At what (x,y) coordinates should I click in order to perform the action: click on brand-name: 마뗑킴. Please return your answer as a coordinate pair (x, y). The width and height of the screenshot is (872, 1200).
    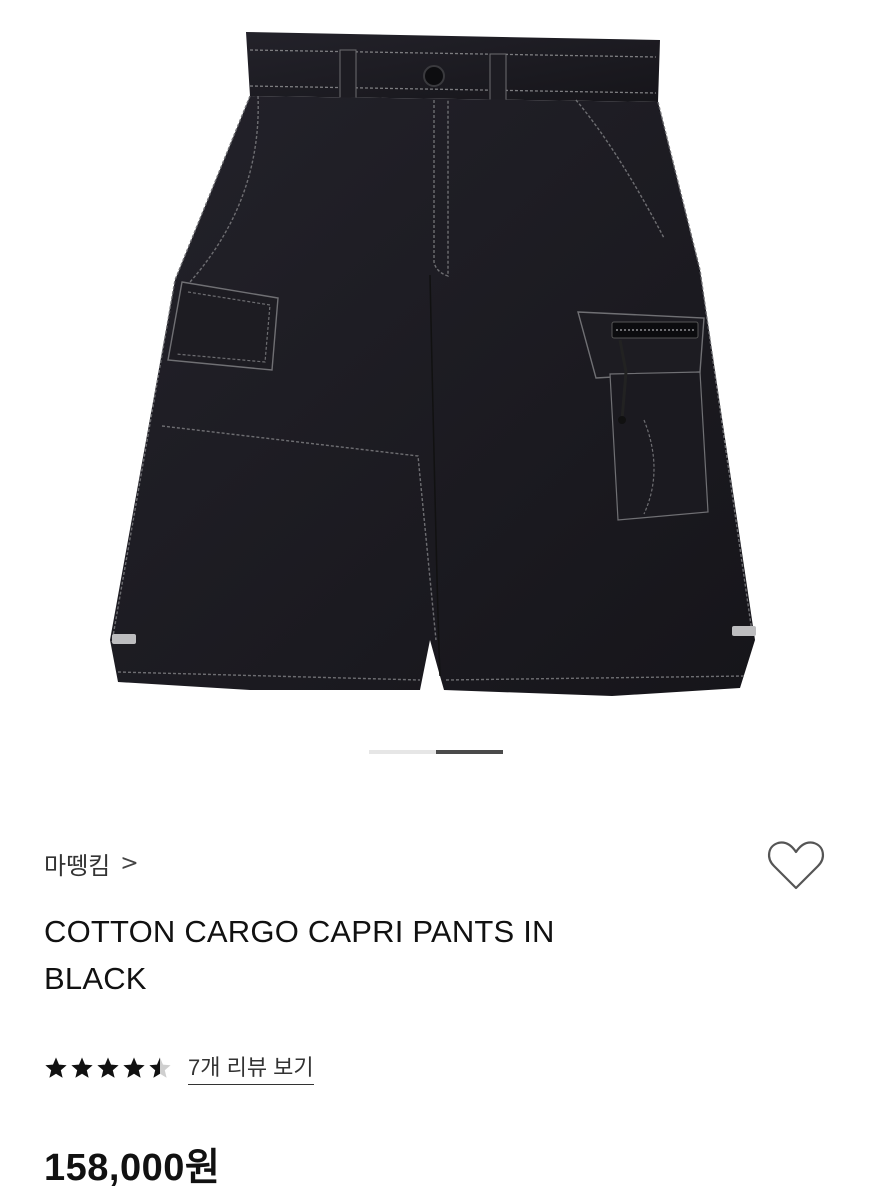
    Looking at the image, I should click on (77, 866).